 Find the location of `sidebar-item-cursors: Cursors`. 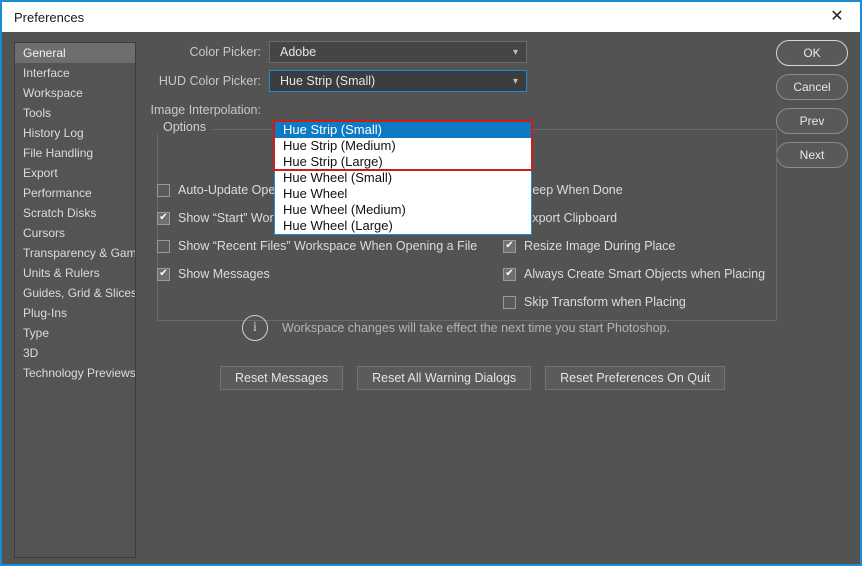

sidebar-item-cursors: Cursors is located at coordinates (75, 233).